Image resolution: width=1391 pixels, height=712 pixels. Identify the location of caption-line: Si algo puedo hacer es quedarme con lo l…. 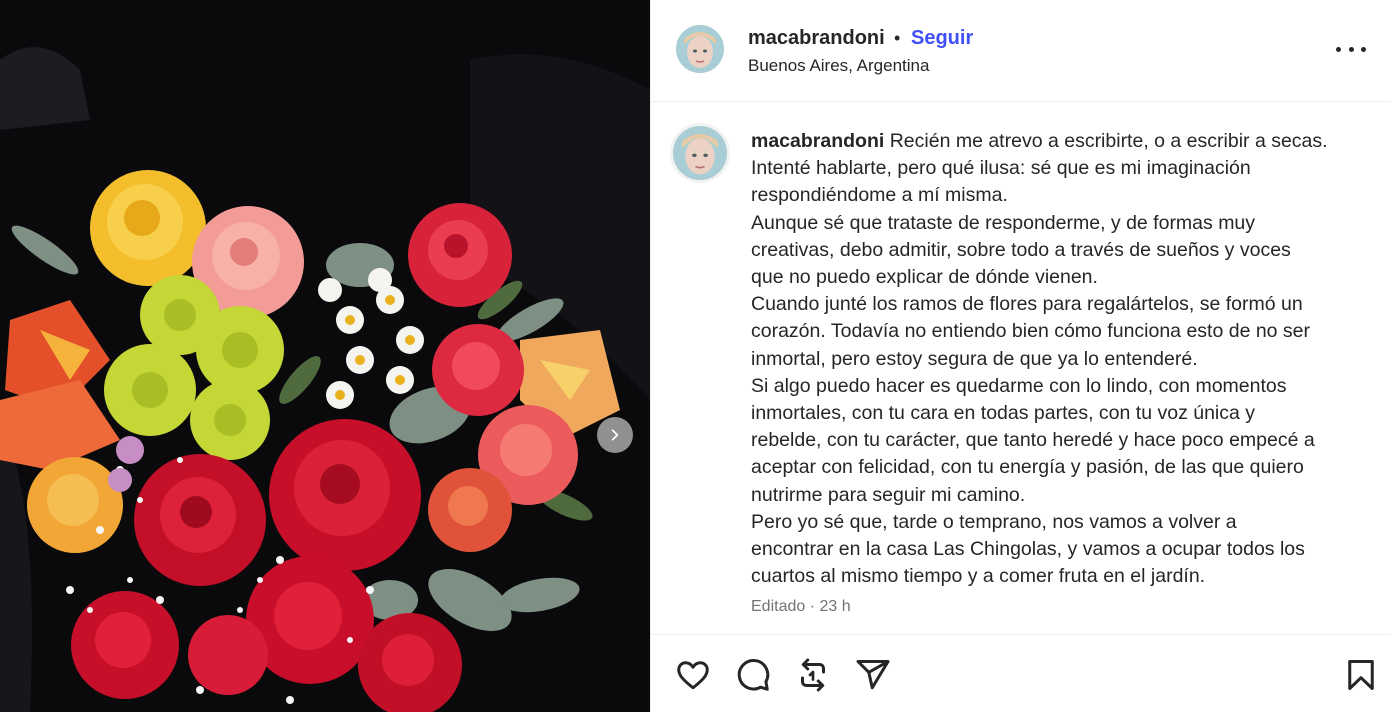
(1019, 385).